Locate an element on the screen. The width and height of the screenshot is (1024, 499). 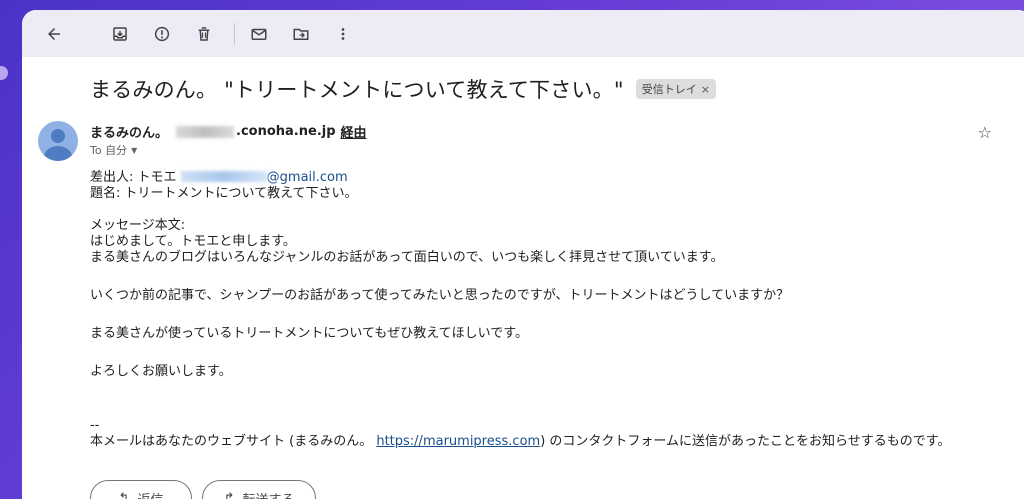
report-spam-button is located at coordinates (162, 34).